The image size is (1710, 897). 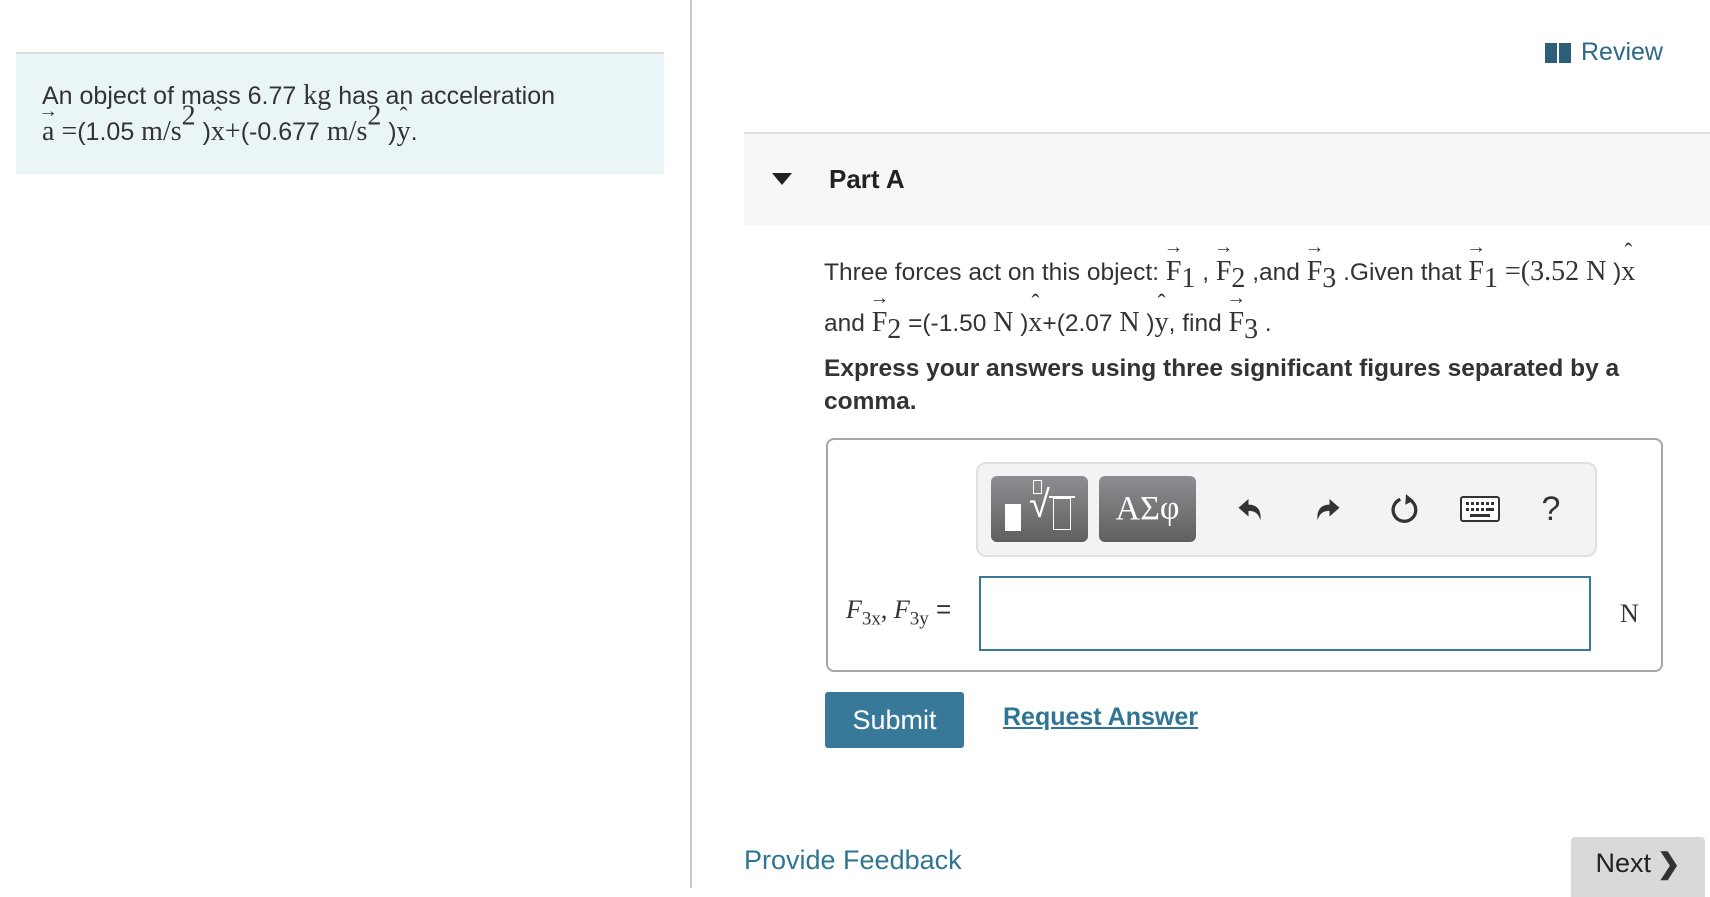 I want to click on acceleration-vector: a, so click(x=48, y=131).